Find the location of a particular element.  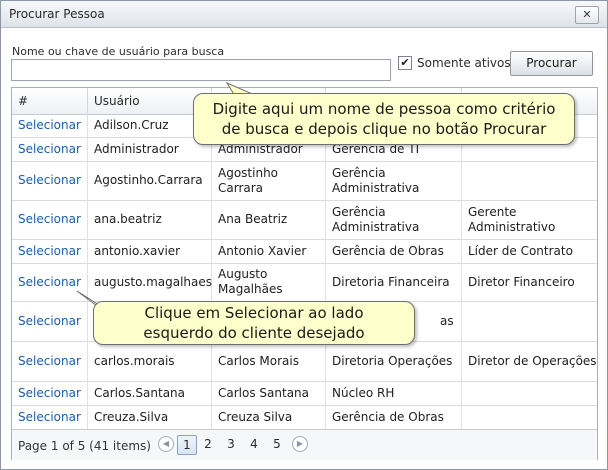

cell-user: Administrador is located at coordinates (150, 149).